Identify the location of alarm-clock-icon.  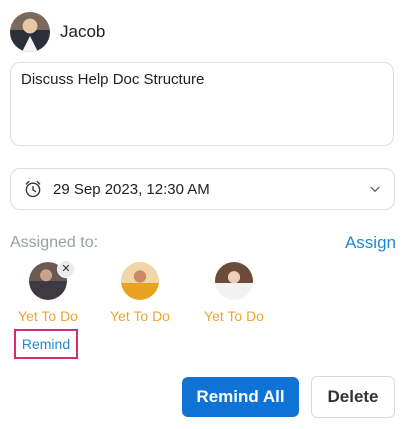
(33, 189).